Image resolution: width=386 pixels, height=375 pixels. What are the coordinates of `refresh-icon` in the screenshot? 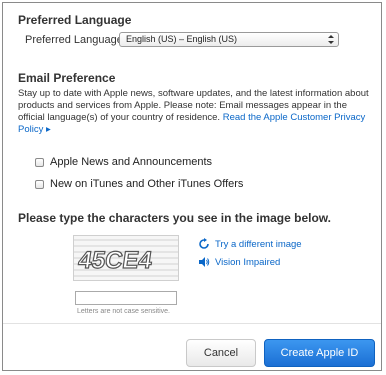 It's located at (204, 243).